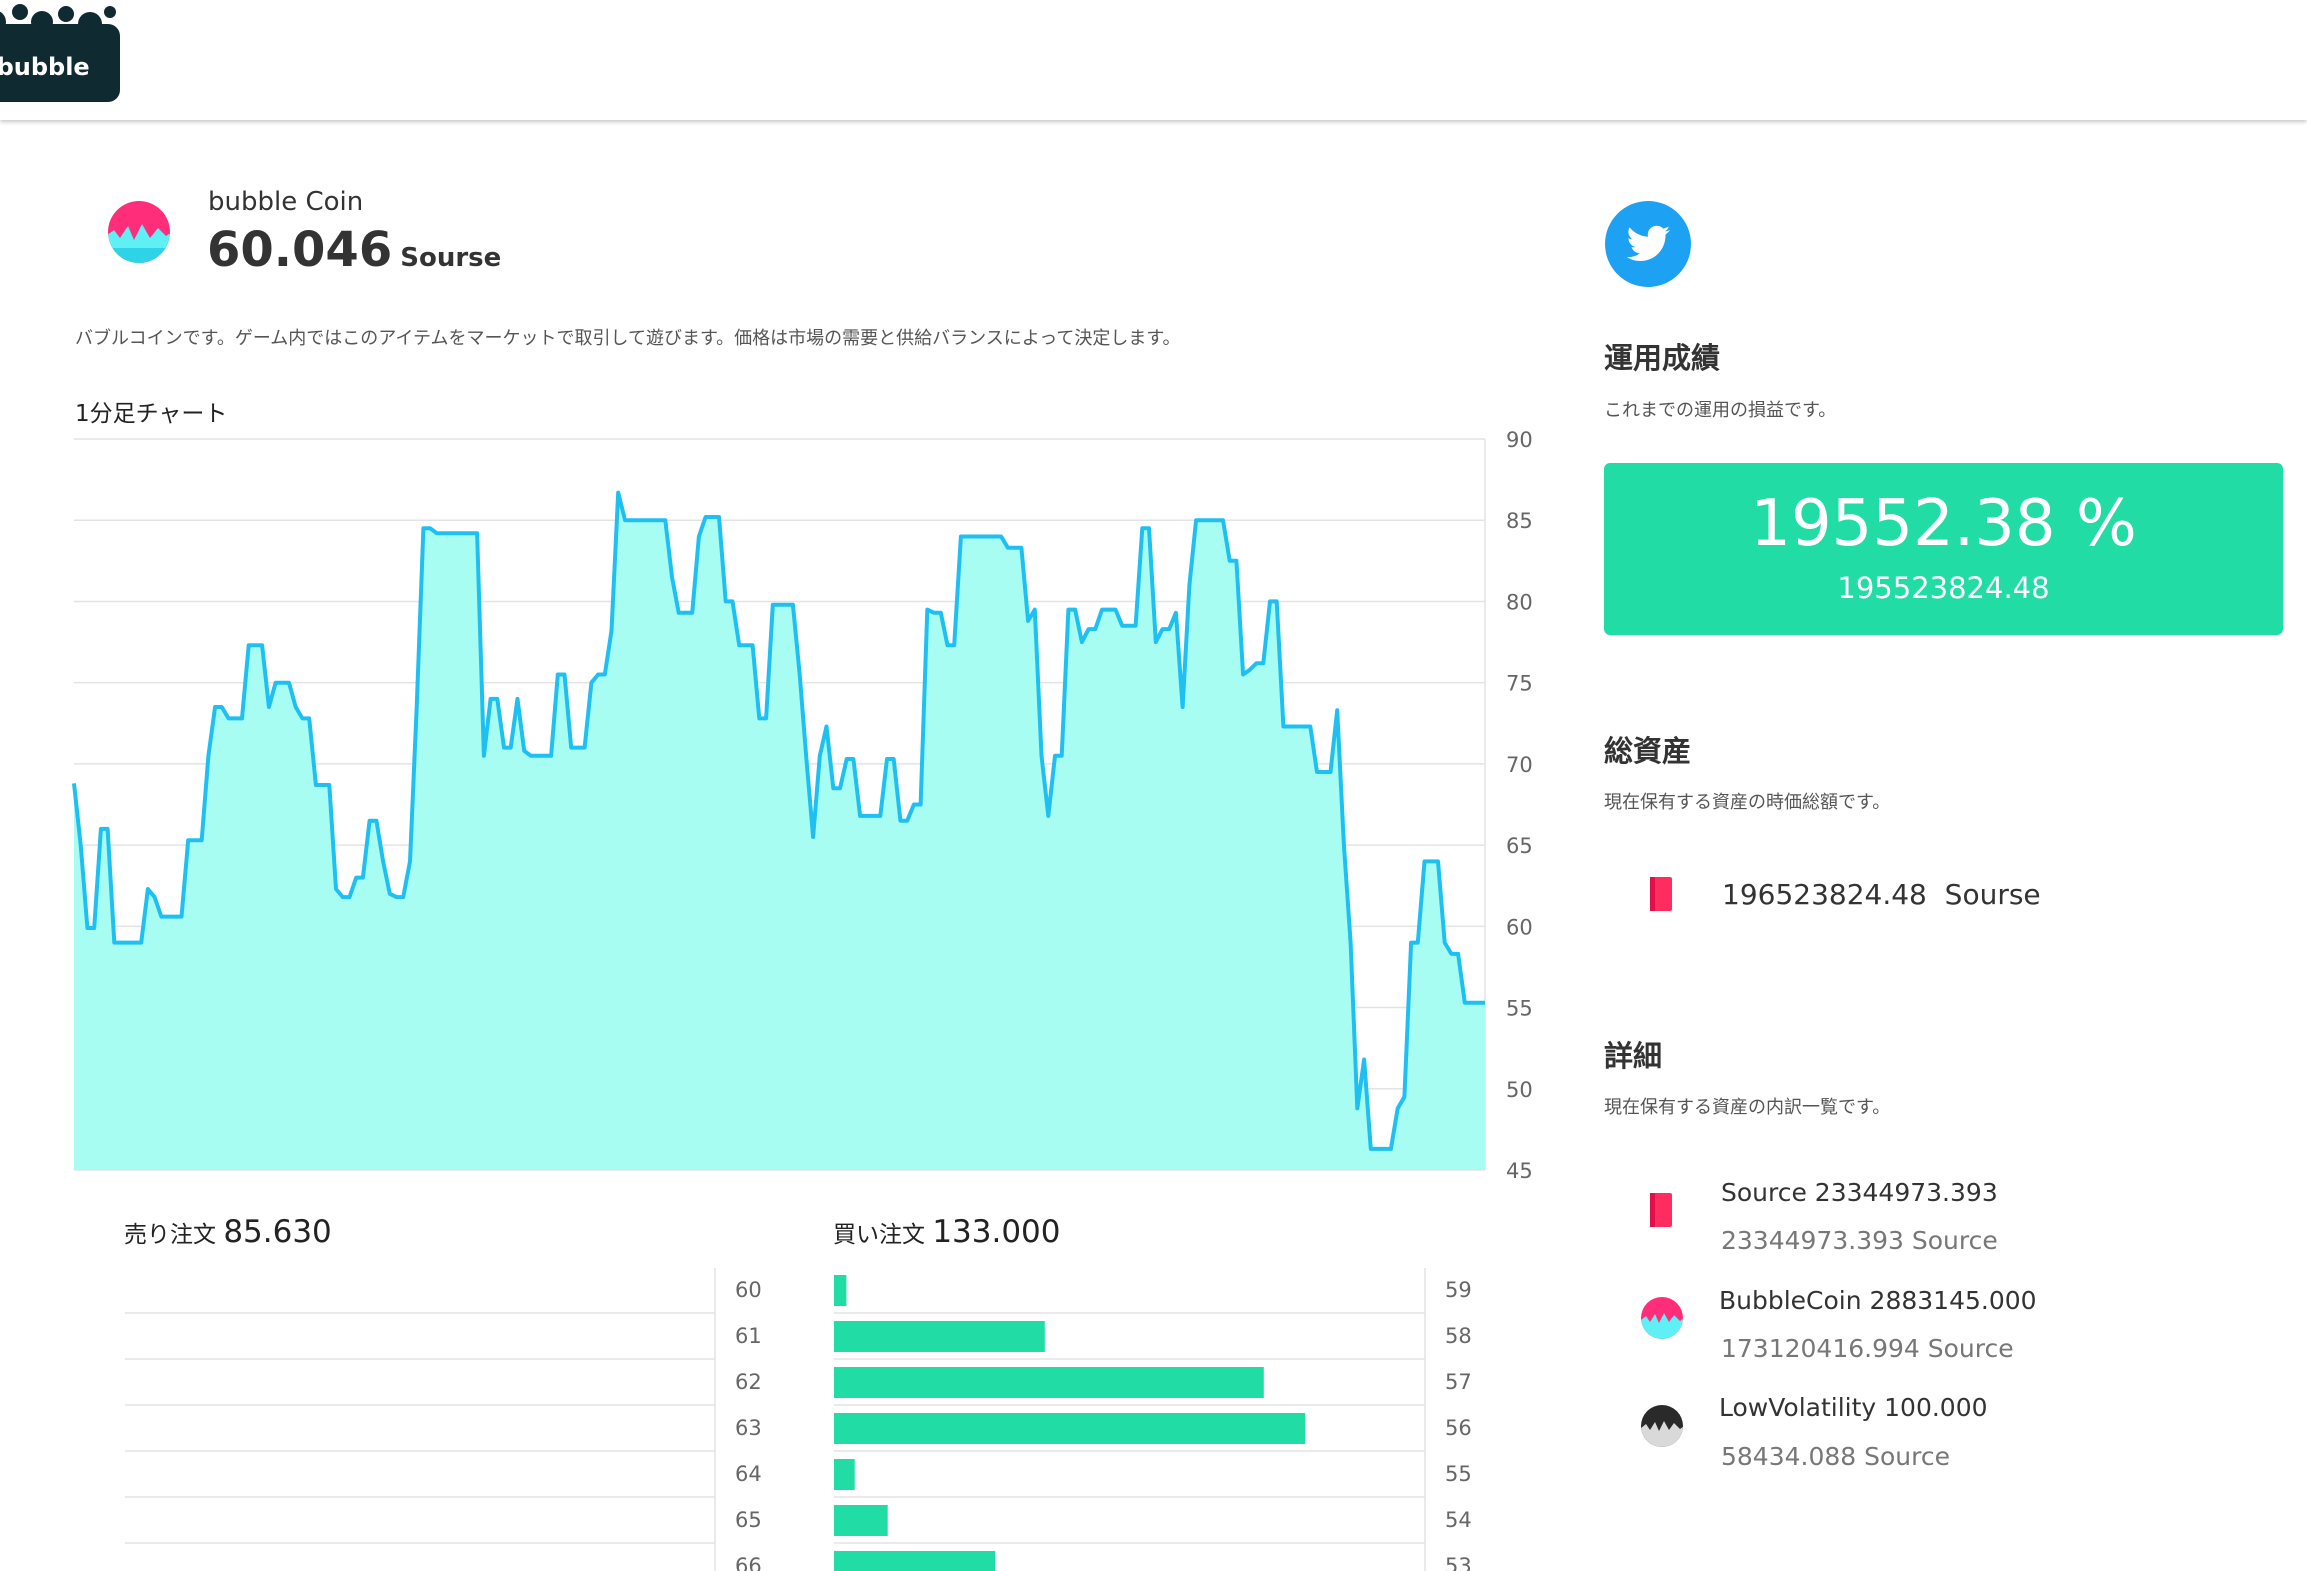  I want to click on buy-price-label: 57, so click(1458, 1382).